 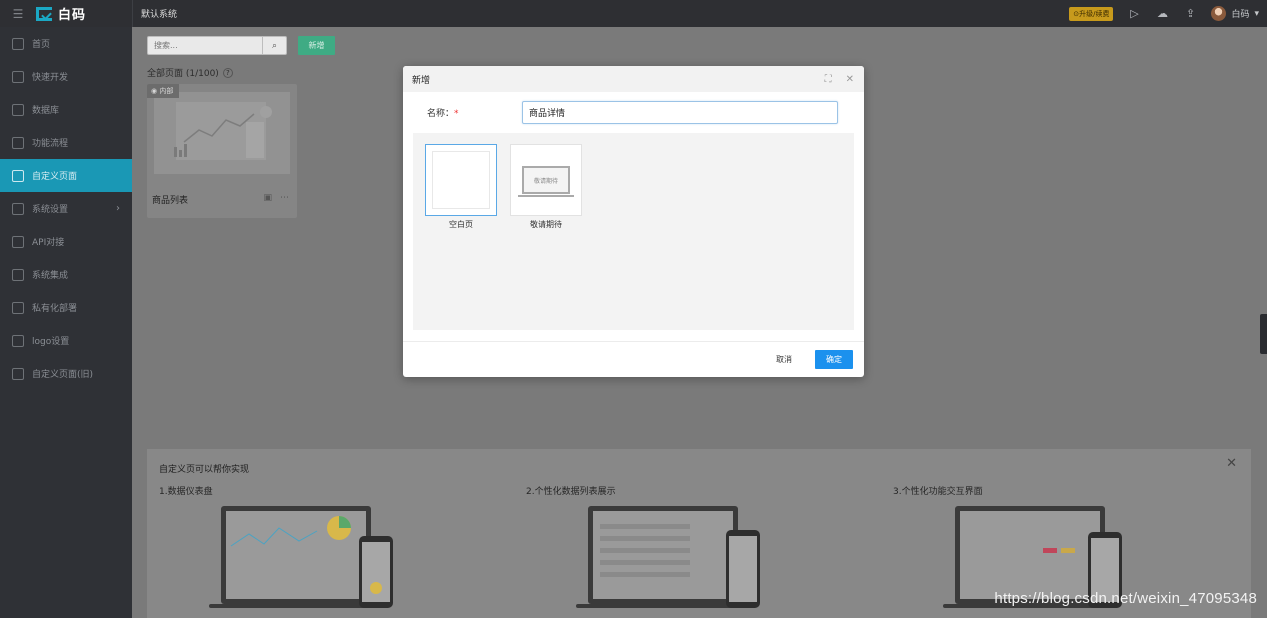 What do you see at coordinates (834, 359) in the screenshot?
I see `confirm-button: 确定` at bounding box center [834, 359].